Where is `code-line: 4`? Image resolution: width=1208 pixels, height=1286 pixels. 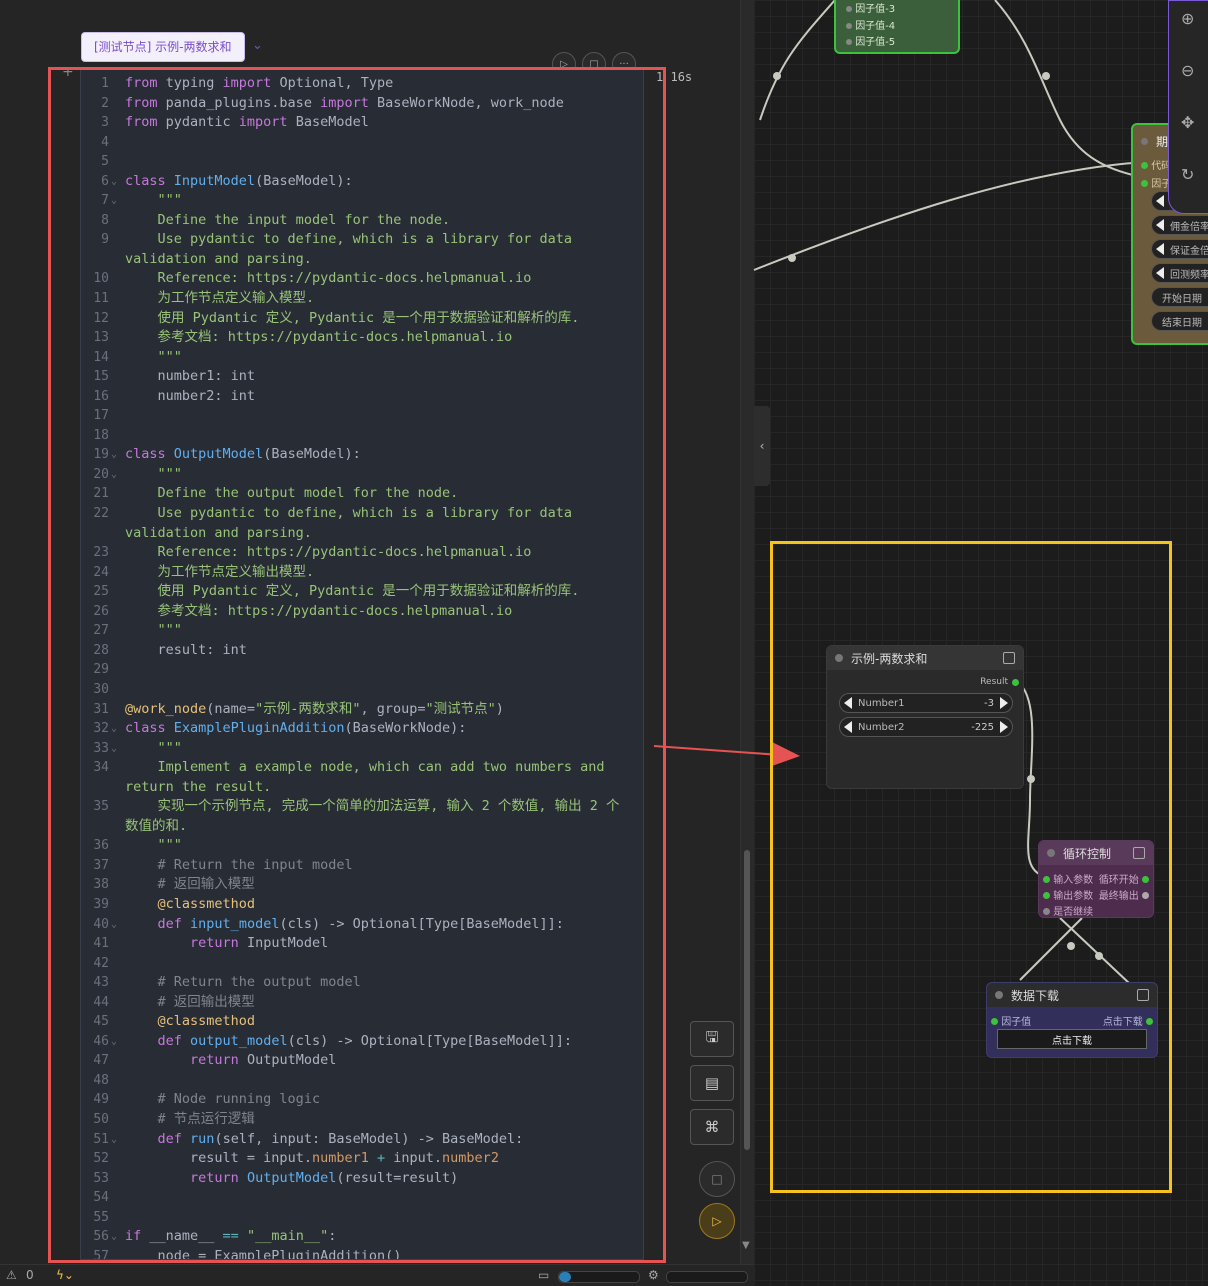
code-line: 4 is located at coordinates (362, 143).